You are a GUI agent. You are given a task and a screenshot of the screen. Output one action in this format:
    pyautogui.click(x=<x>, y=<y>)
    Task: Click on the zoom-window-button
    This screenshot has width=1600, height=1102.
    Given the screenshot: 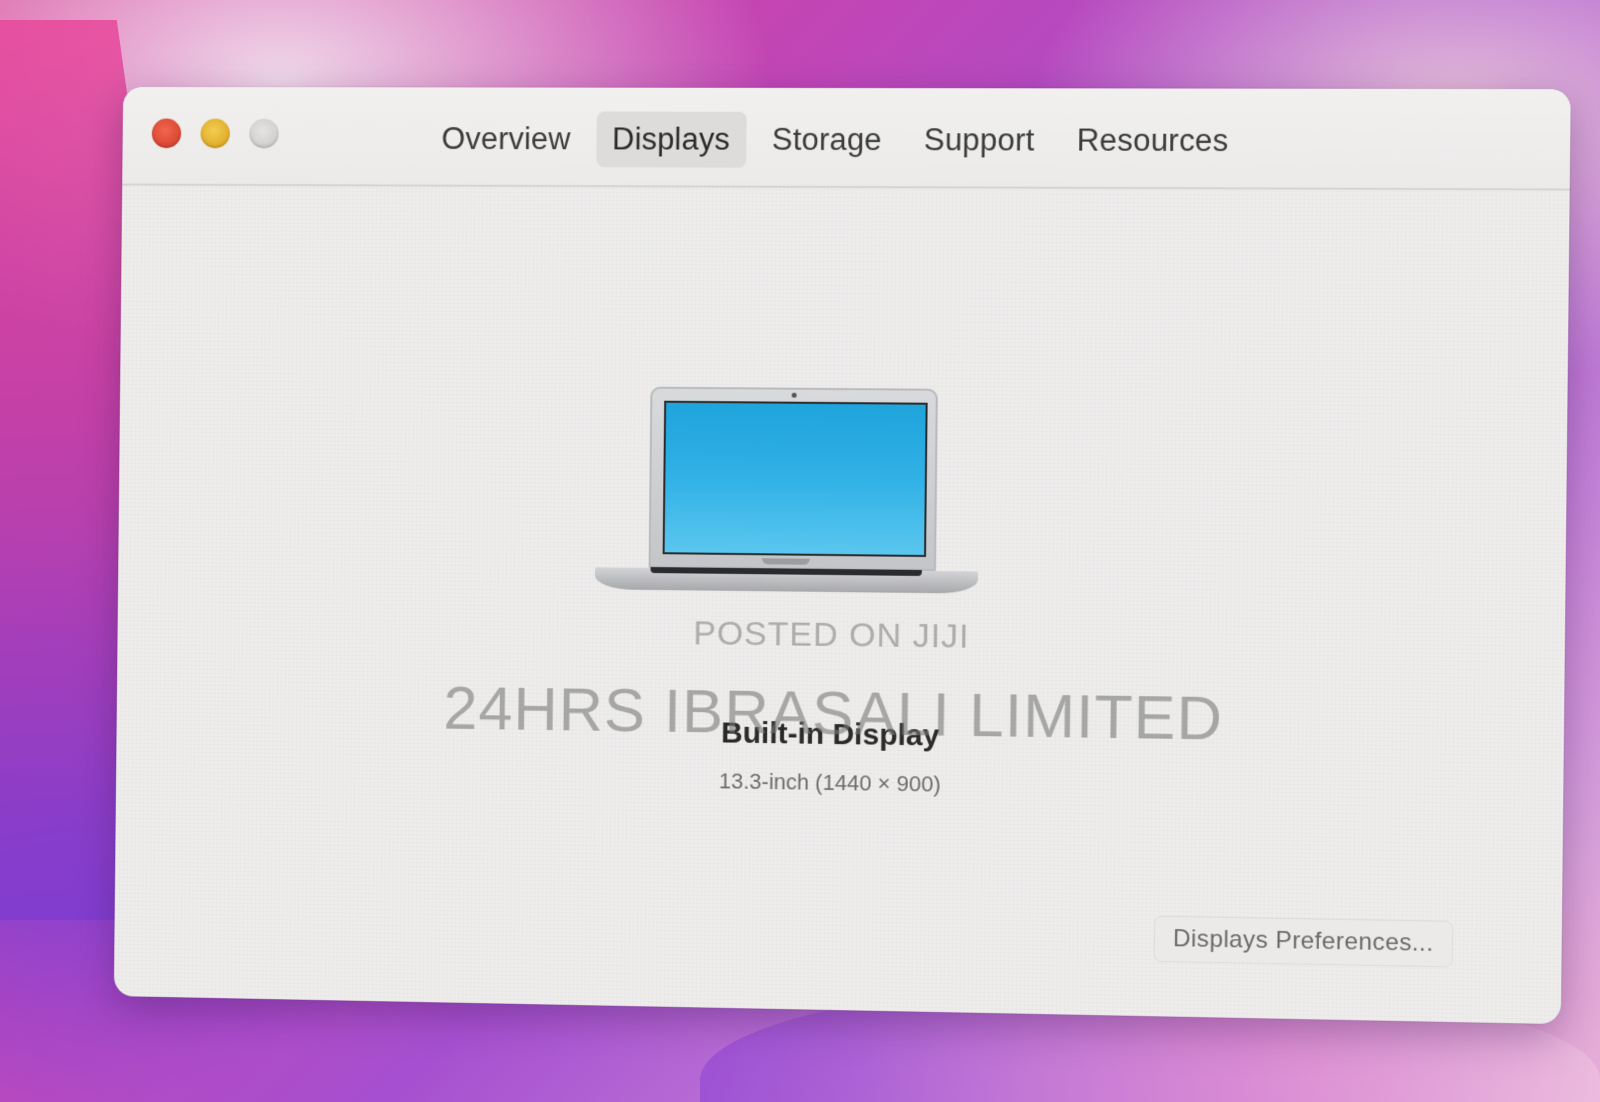 What is the action you would take?
    pyautogui.click(x=264, y=133)
    